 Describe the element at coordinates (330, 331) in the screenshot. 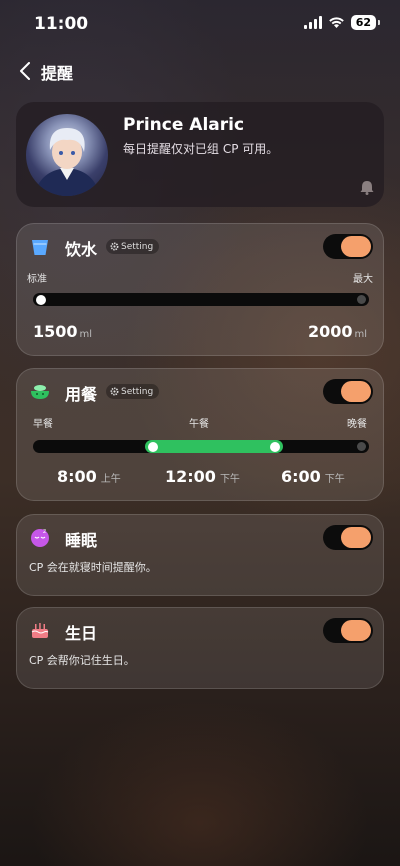

I see `water-max-number: 2000` at that location.